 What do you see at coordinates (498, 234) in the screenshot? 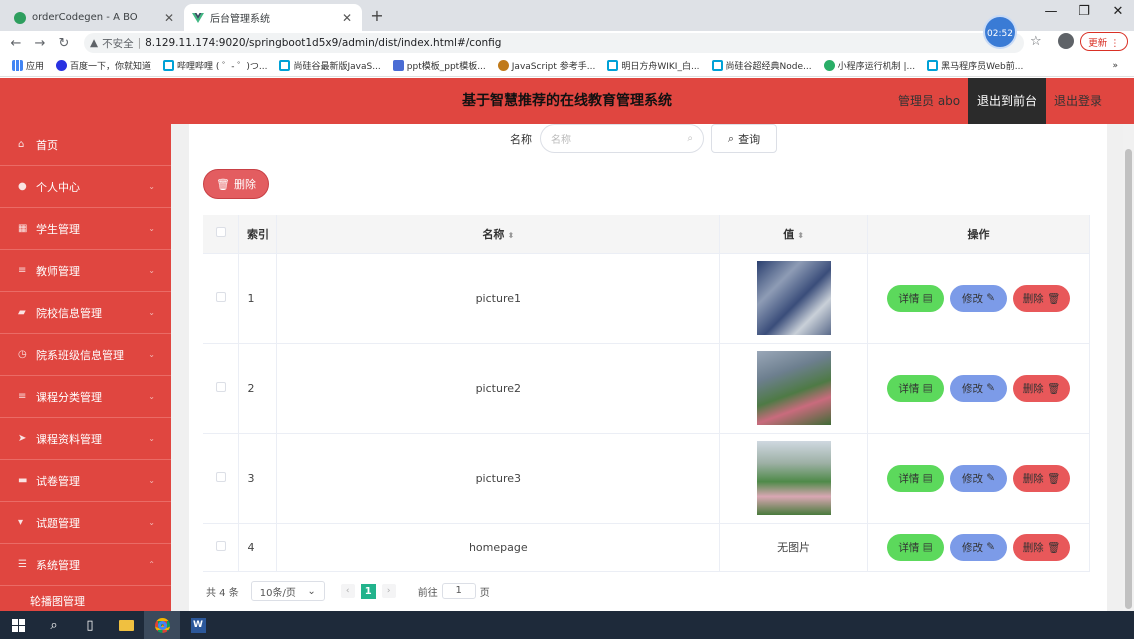
I see `header-name: 名称 ⬍` at bounding box center [498, 234].